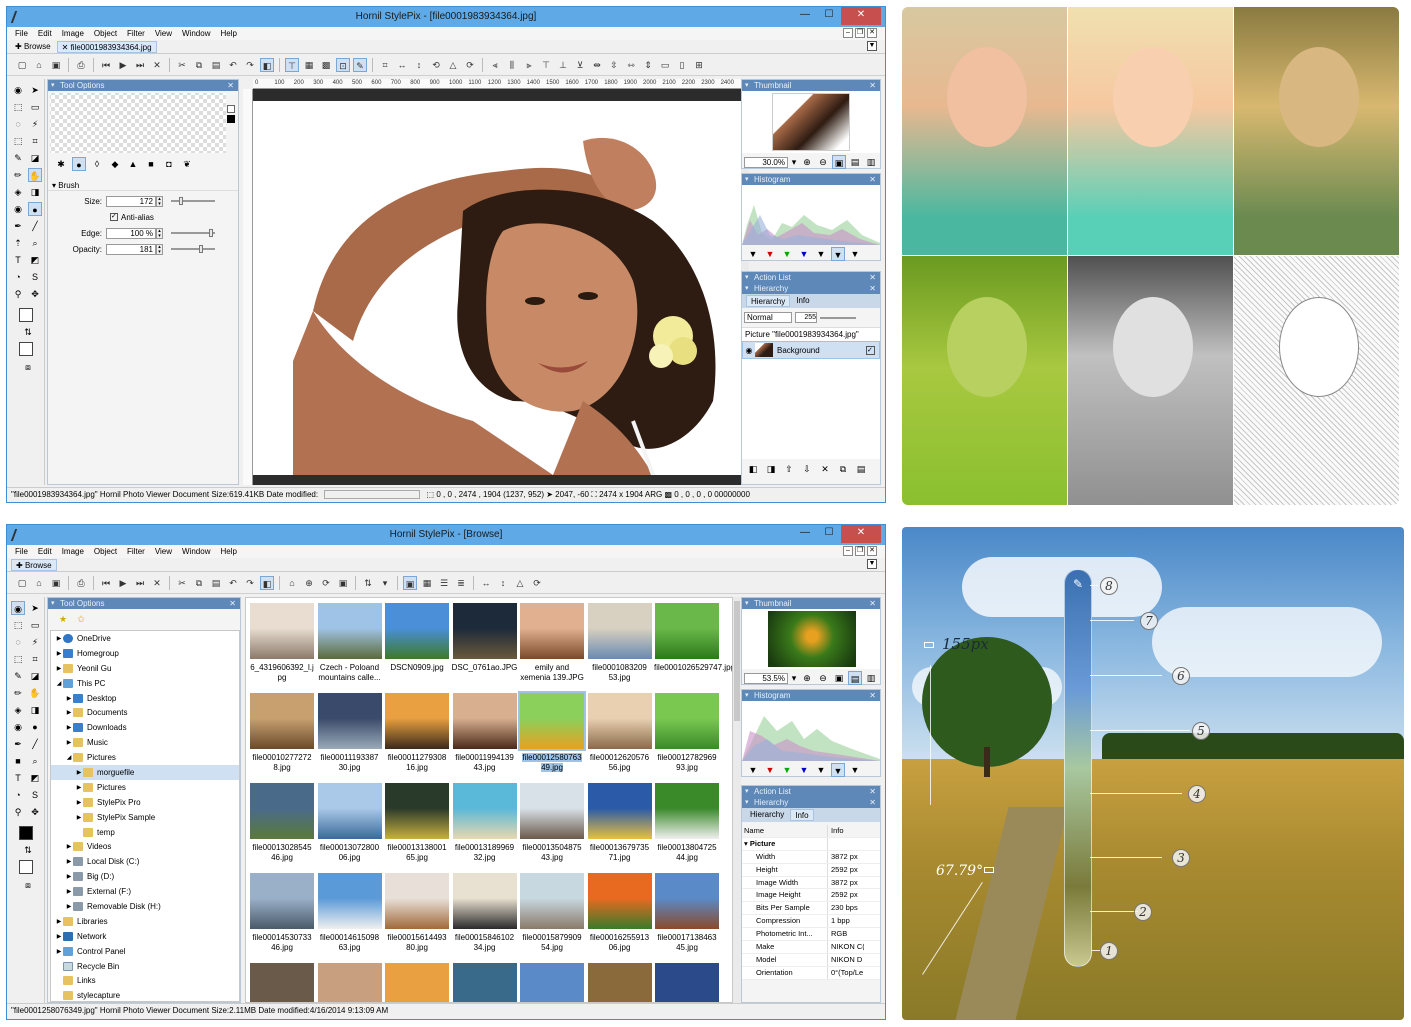 The image size is (1411, 1027). I want to click on lasso-icon: ◌, so click(18, 642).